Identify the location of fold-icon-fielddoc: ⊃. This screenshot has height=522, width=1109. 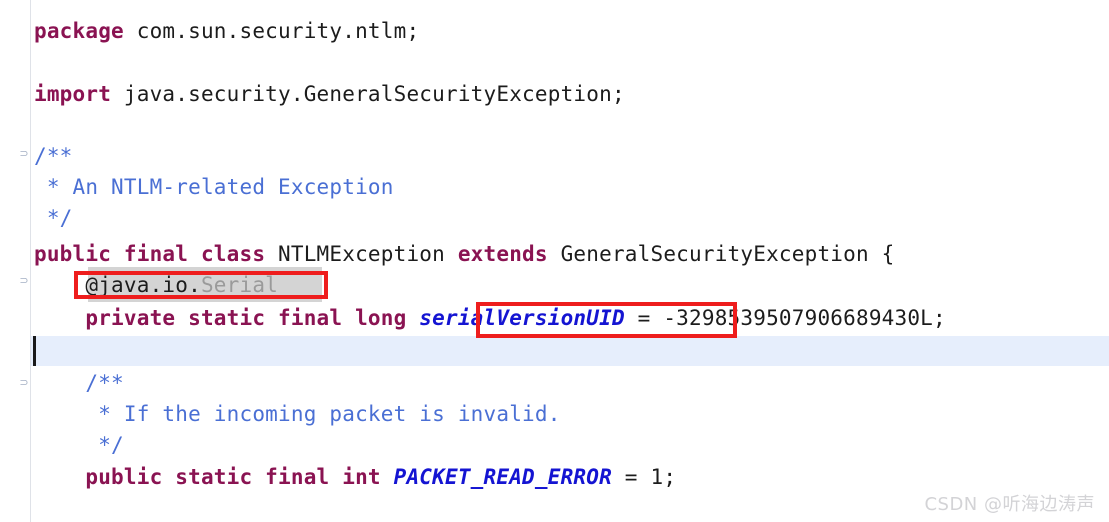
(24, 383).